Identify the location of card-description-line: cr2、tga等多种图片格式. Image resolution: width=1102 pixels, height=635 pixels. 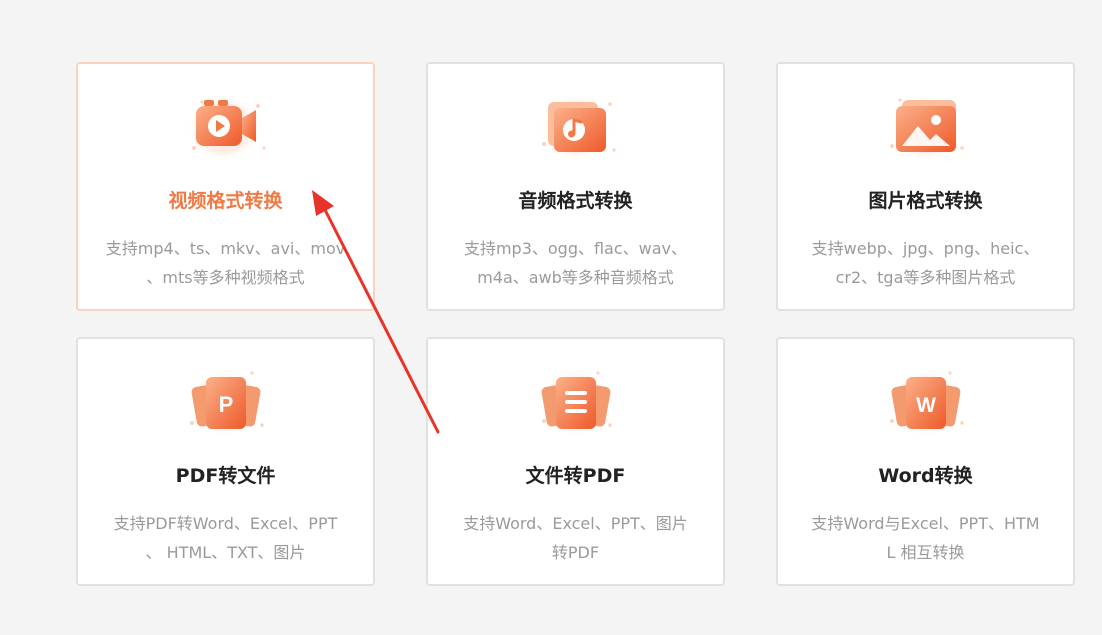
(925, 277).